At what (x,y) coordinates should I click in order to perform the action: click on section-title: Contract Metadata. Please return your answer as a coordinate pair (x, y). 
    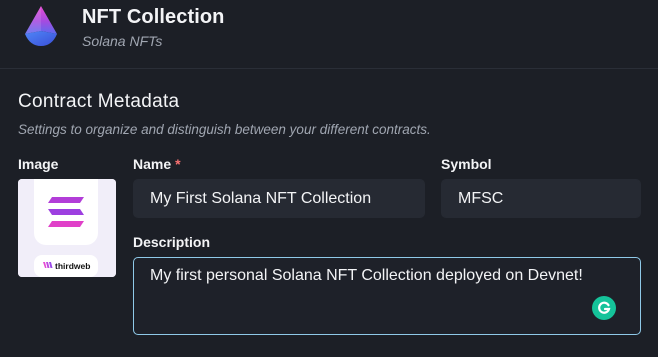
    Looking at the image, I should click on (99, 101).